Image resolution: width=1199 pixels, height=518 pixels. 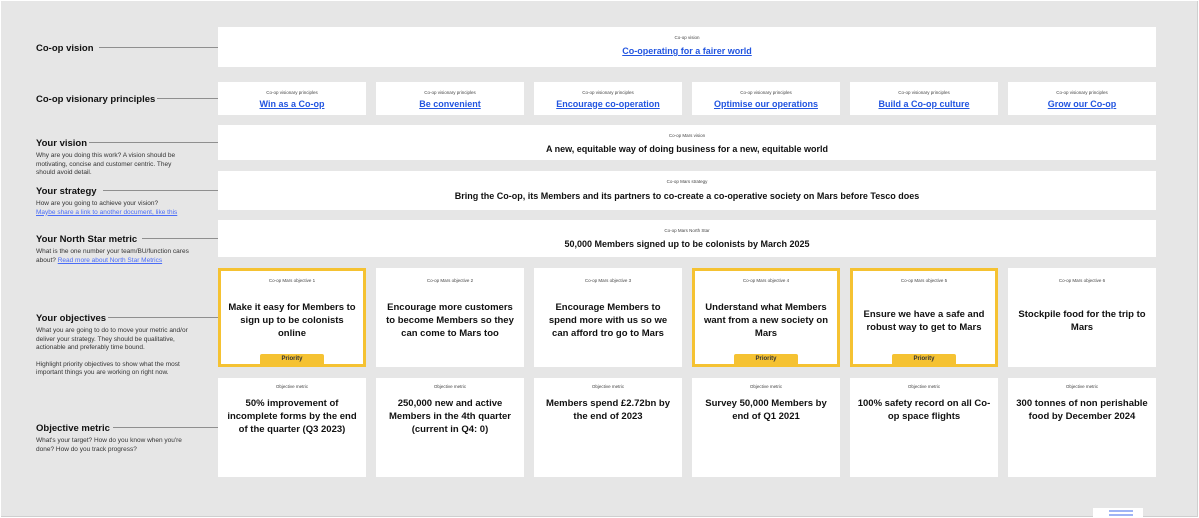 What do you see at coordinates (687, 51) in the screenshot?
I see `coop-vision-link: Co-operating for a fairer world` at bounding box center [687, 51].